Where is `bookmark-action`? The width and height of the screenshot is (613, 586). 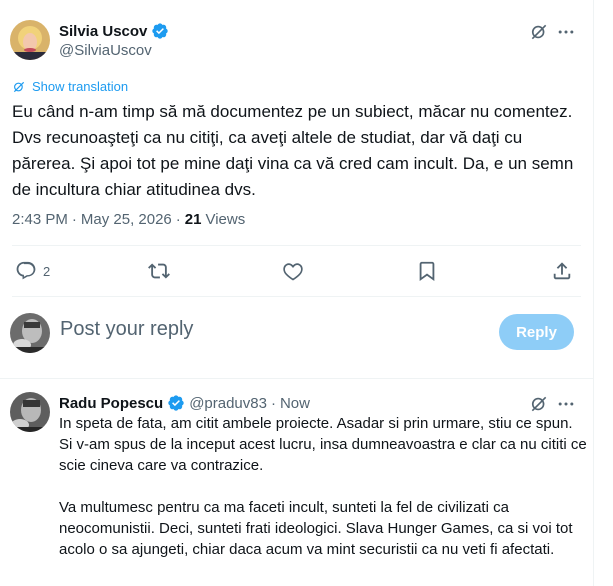
bookmark-action is located at coordinates (427, 271).